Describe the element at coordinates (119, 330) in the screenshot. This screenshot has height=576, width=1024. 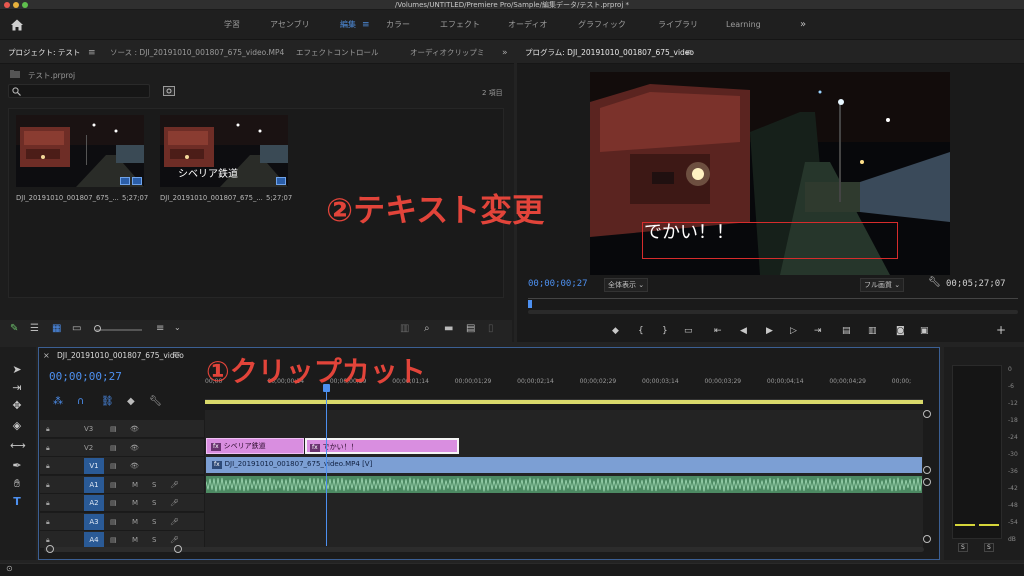
I see `zoom-slider` at that location.